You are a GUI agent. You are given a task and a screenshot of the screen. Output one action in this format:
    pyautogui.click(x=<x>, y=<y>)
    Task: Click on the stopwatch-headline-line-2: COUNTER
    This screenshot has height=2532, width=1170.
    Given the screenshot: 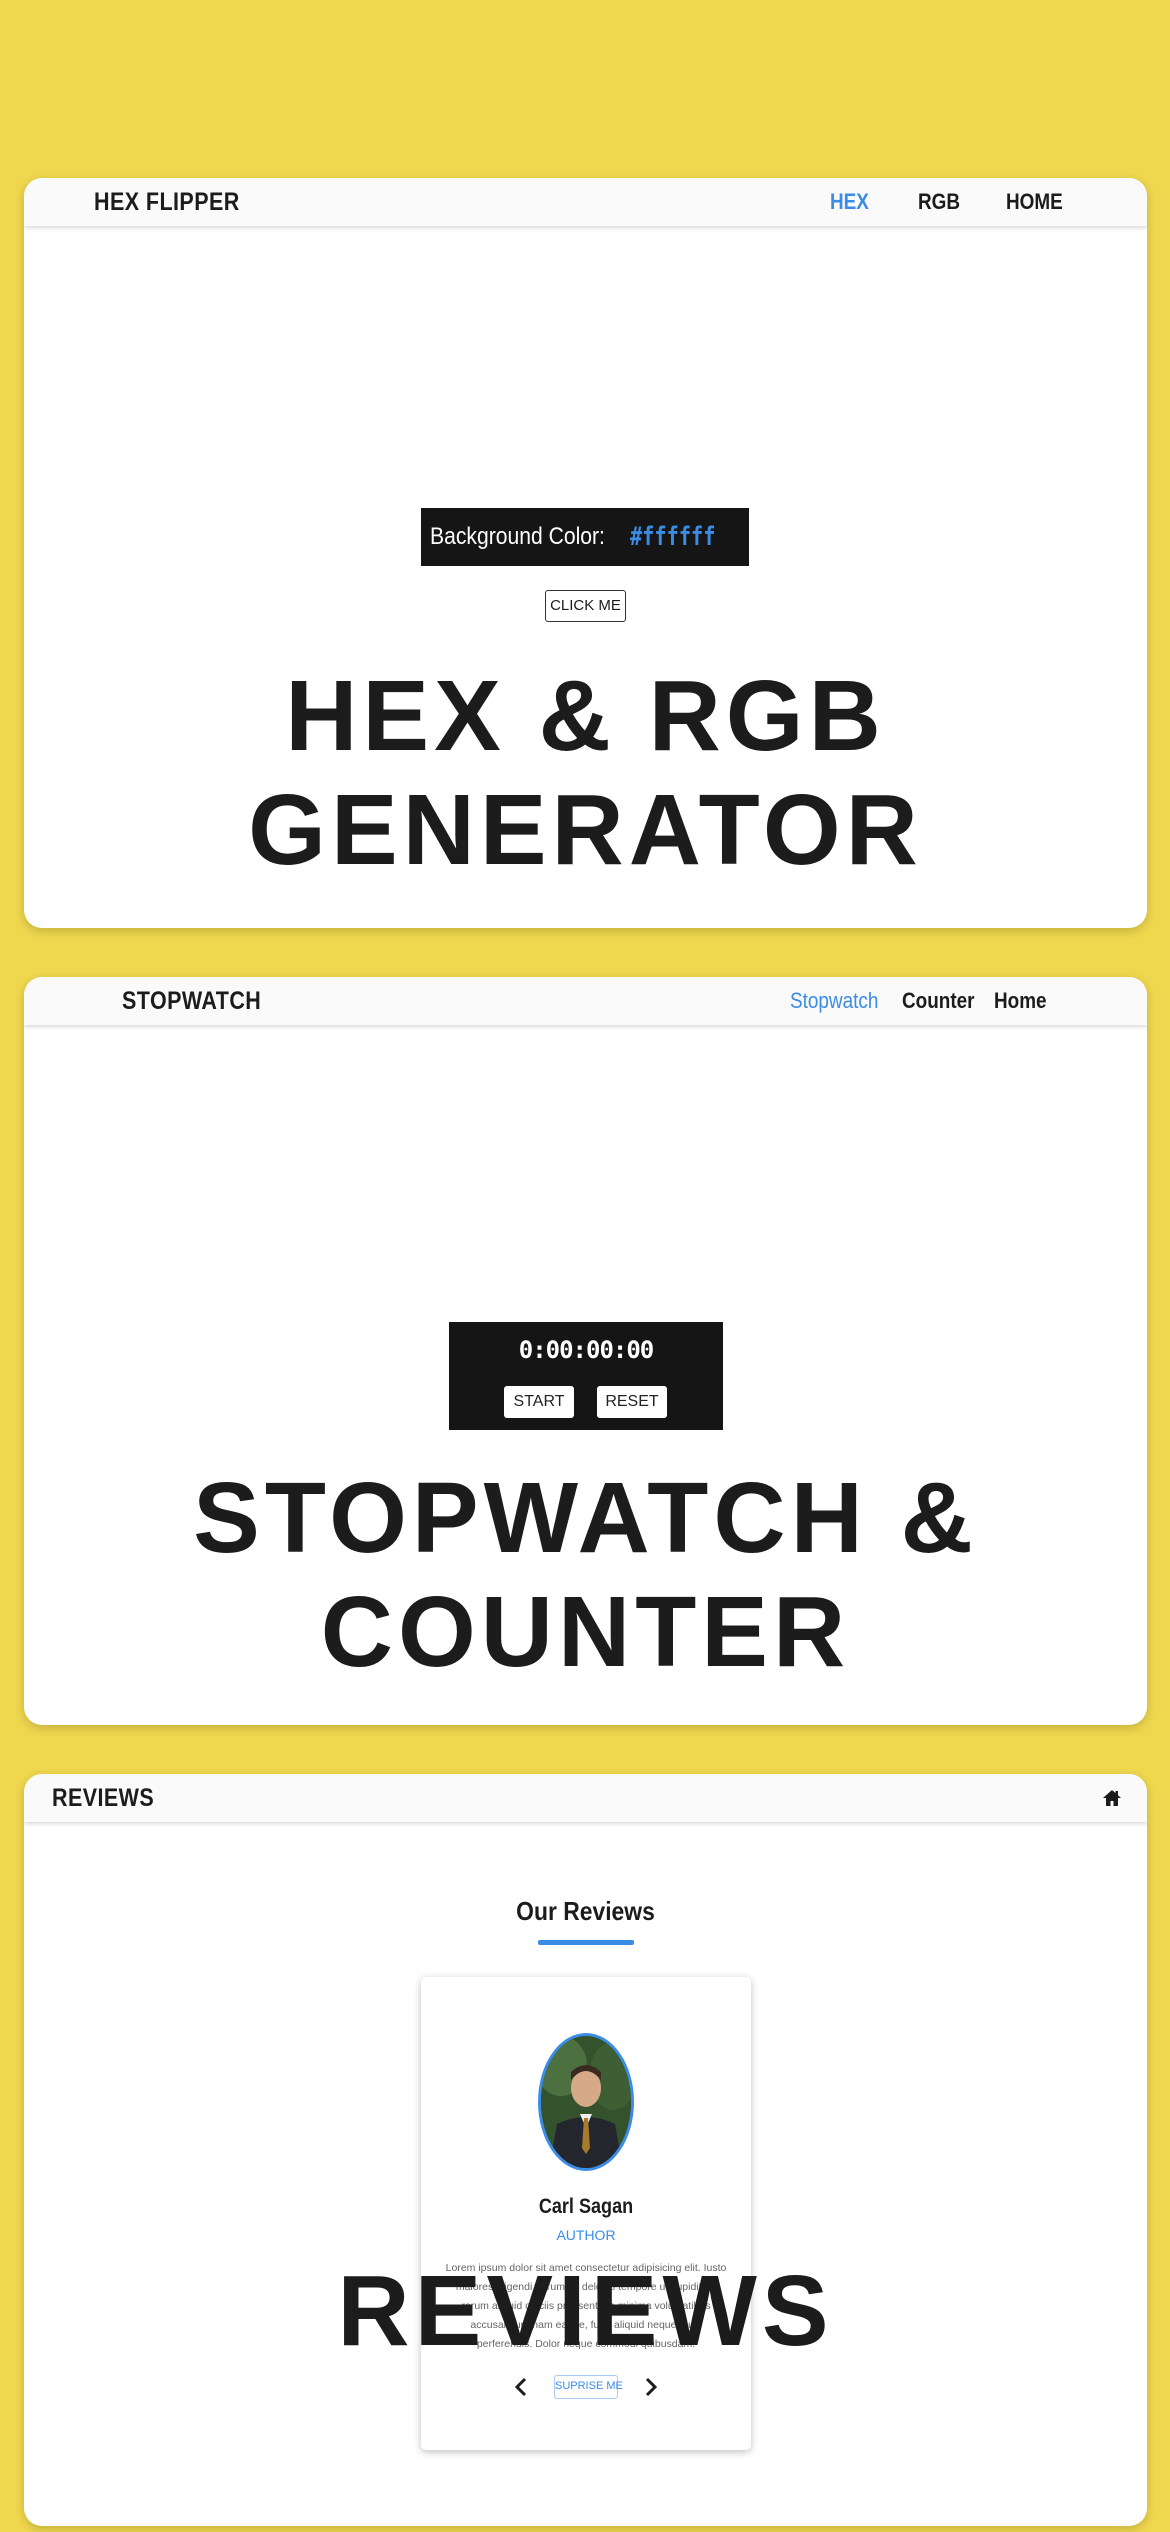 What is the action you would take?
    pyautogui.click(x=585, y=1632)
    